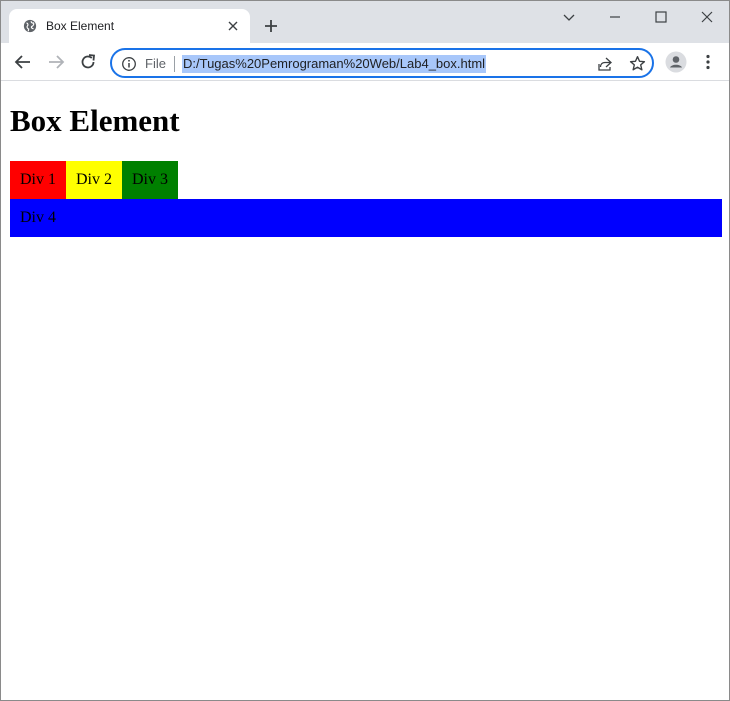 The height and width of the screenshot is (701, 730). I want to click on scheme-label: File, so click(155, 63).